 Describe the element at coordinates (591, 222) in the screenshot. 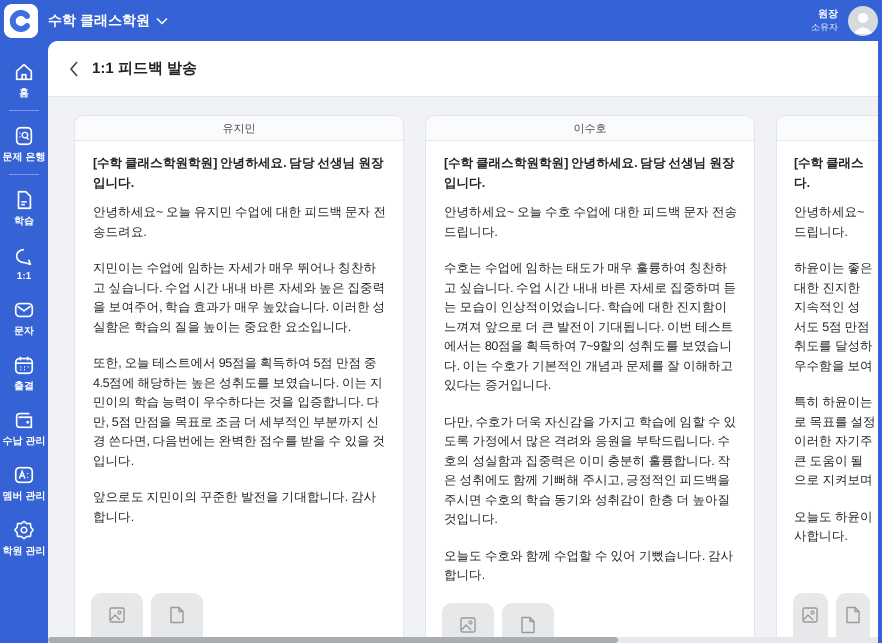

I see `message-paragraph: 안녕하세요~ 오늘 수호 수업에 대한 피드백 문자 전송드립니다.` at that location.